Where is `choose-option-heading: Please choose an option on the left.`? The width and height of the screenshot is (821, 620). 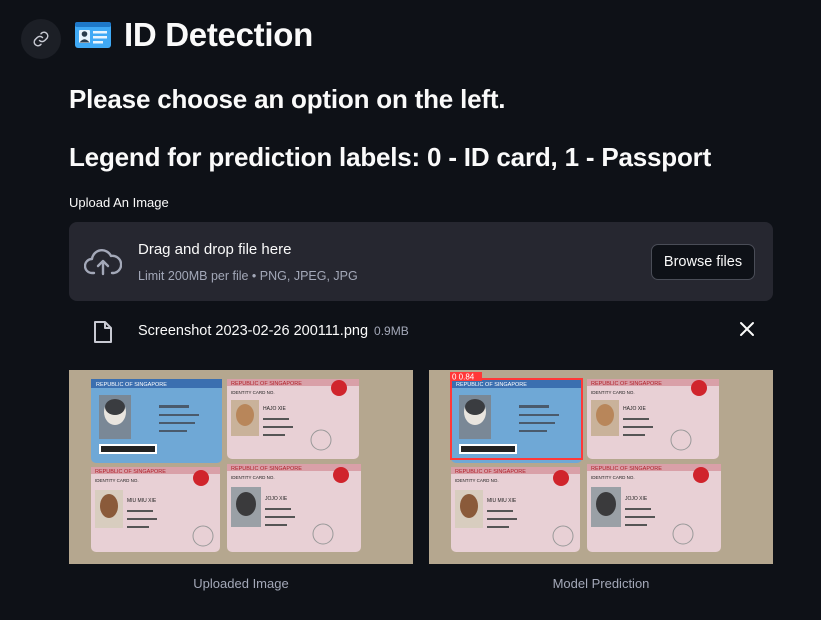
choose-option-heading: Please choose an option on the left. is located at coordinates (287, 99).